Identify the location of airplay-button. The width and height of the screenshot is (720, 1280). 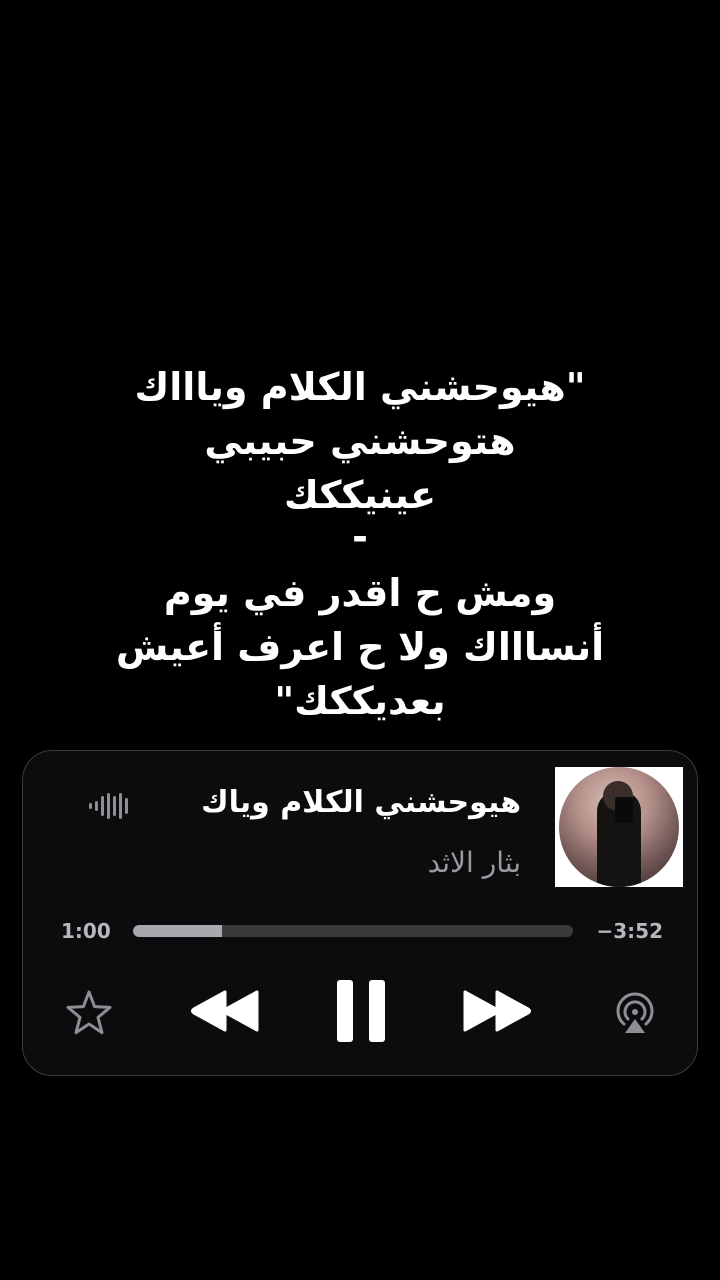
(635, 1013).